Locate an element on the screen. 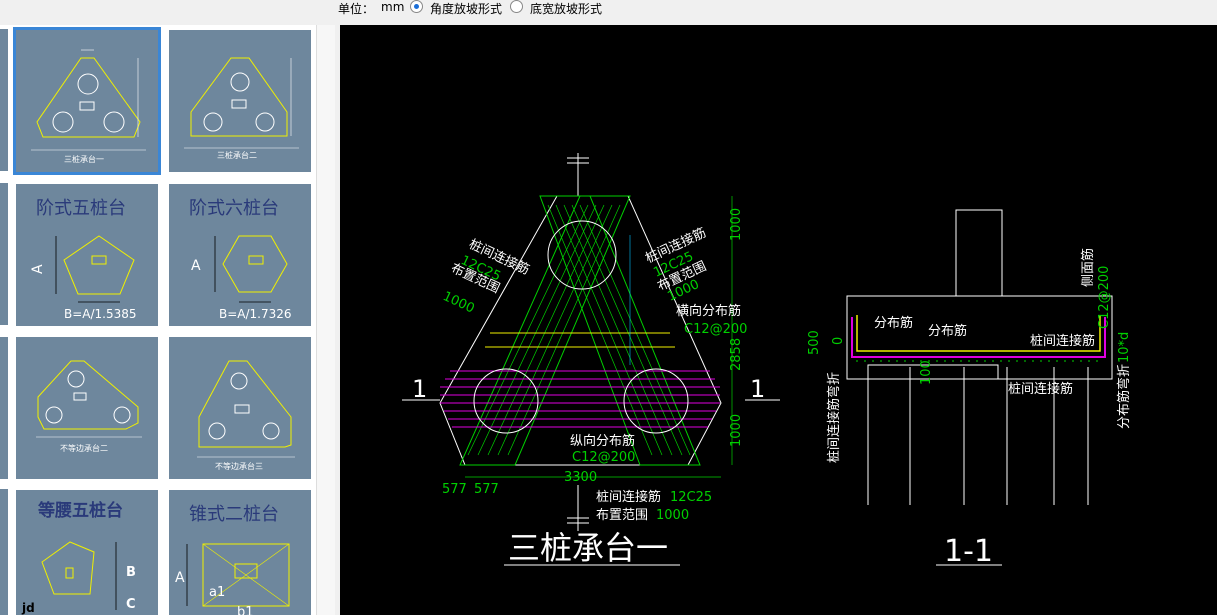  tile-stepped-six-pile: 阶式六桩台 A B=A/1.7326 is located at coordinates (240, 255).